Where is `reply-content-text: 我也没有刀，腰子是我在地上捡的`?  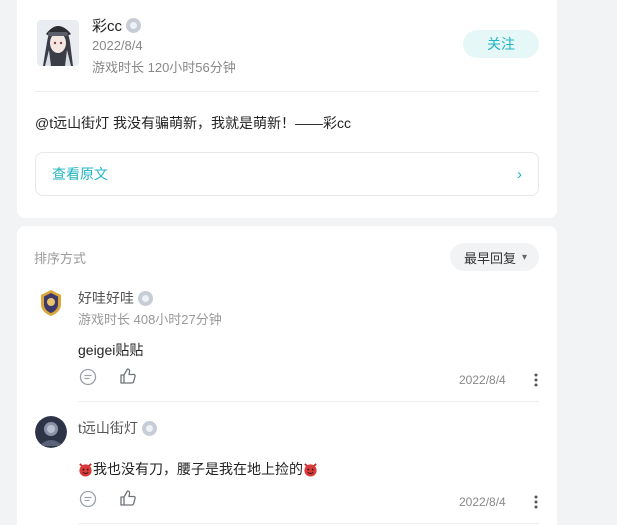
reply-content-text: 我也没有刀，腰子是我在地上捡的 is located at coordinates (198, 469).